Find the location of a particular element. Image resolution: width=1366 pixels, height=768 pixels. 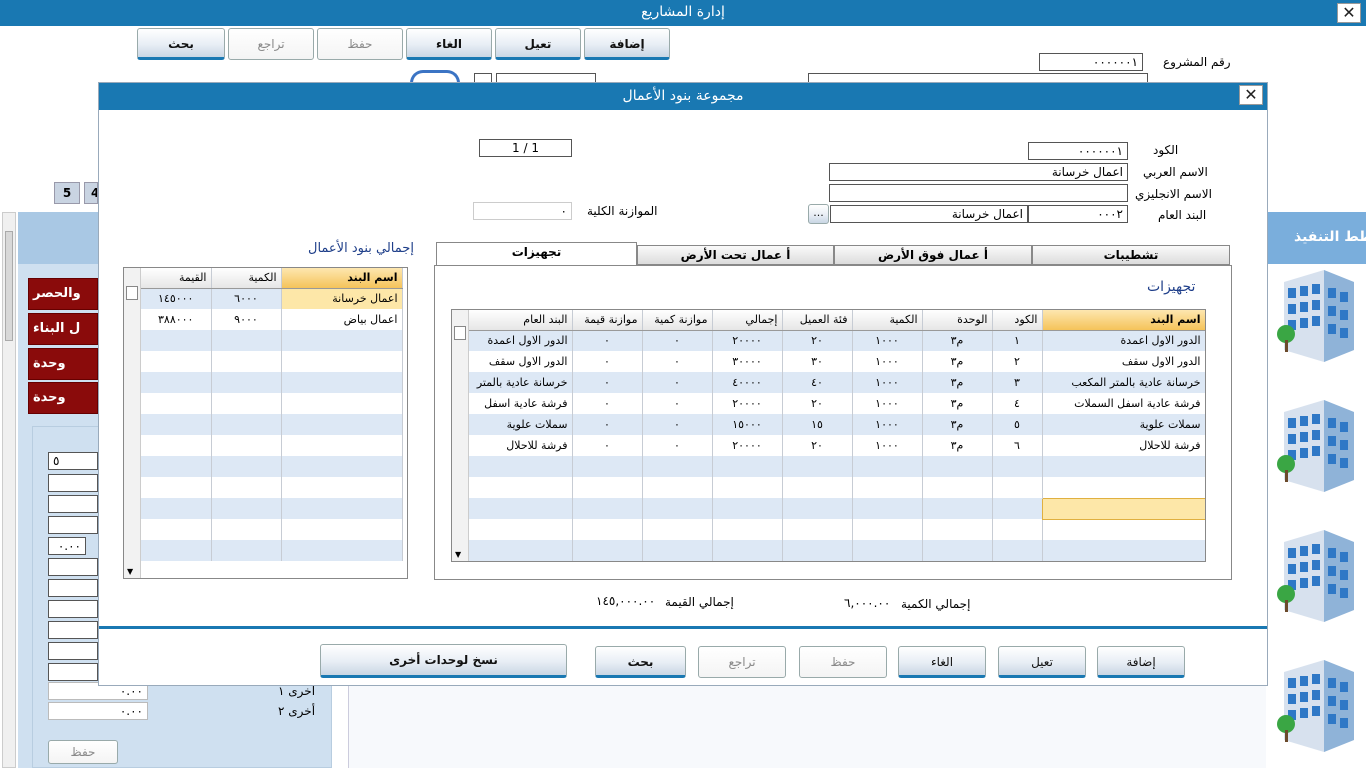

cell-item-name: الدور الاول سقف is located at coordinates (1123, 361).